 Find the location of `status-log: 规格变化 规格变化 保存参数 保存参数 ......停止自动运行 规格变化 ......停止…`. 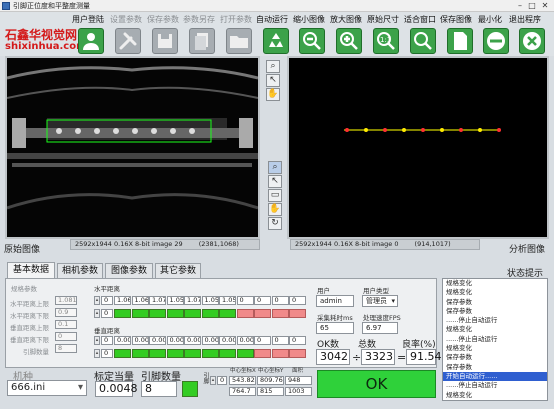

status-log: 规格变化 规格变化 保存参数 保存参数 ......停止自动运行 规格变化 ......停止… is located at coordinates (495, 339).